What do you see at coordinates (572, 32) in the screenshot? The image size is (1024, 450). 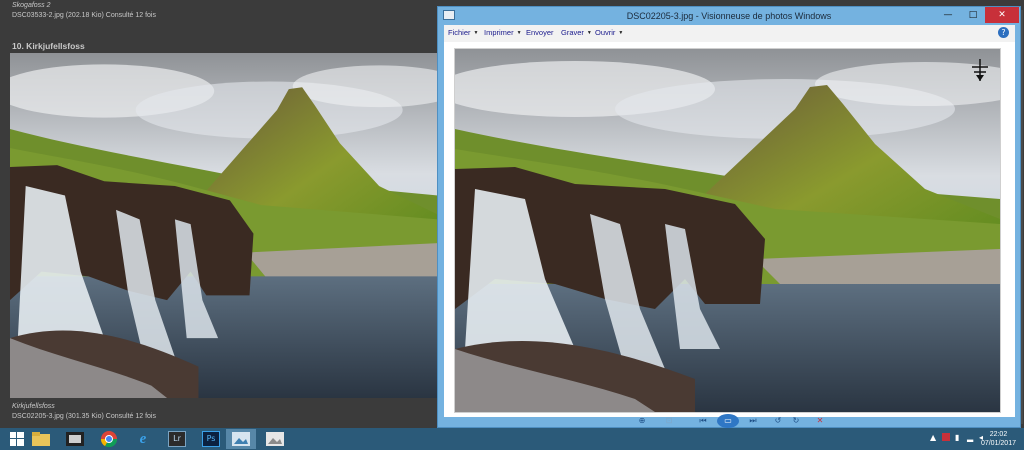 I see `menu-label: Graver` at bounding box center [572, 32].